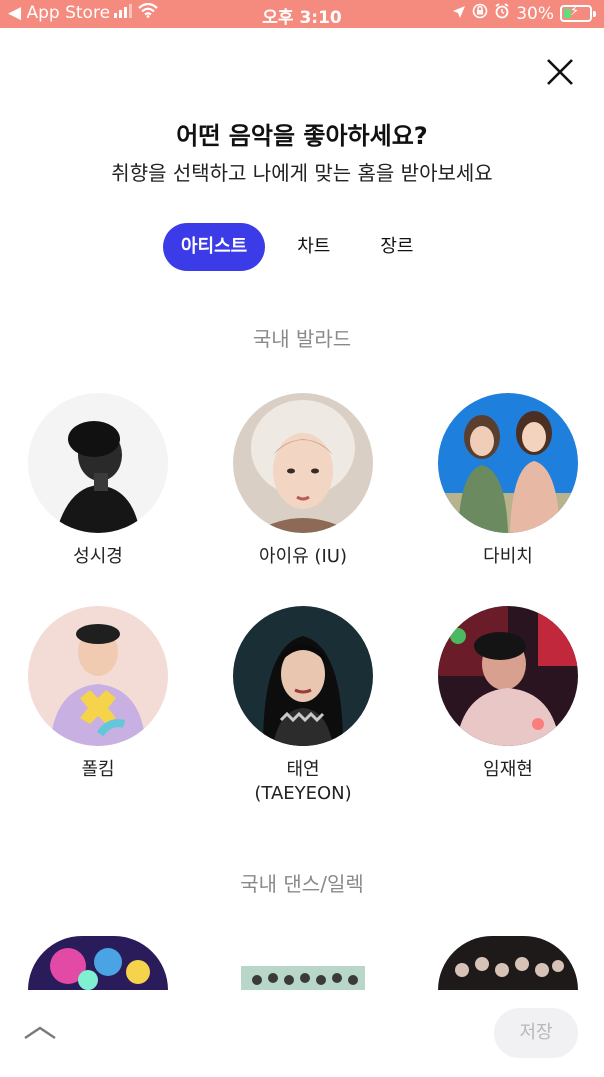 This screenshot has height=1077, width=604. I want to click on close-button, so click(560, 72).